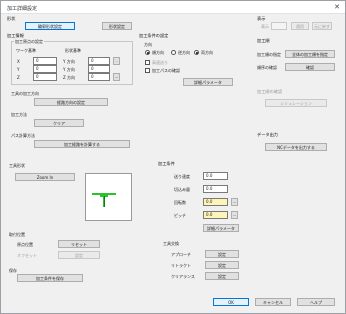 This screenshot has width=346, height=314. What do you see at coordinates (69, 69) in the screenshot?
I see `row2-label-2: Y 方向` at bounding box center [69, 69].